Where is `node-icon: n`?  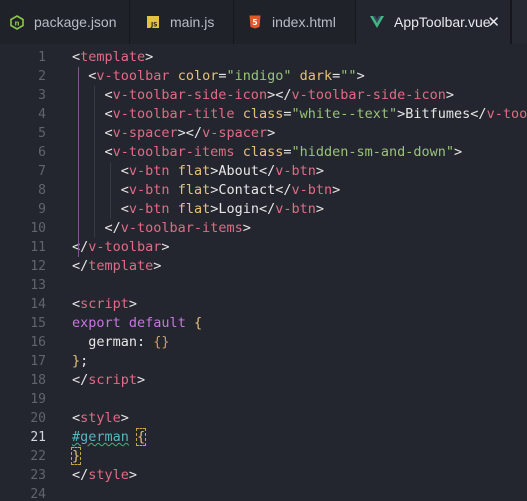 node-icon: n is located at coordinates (17, 22).